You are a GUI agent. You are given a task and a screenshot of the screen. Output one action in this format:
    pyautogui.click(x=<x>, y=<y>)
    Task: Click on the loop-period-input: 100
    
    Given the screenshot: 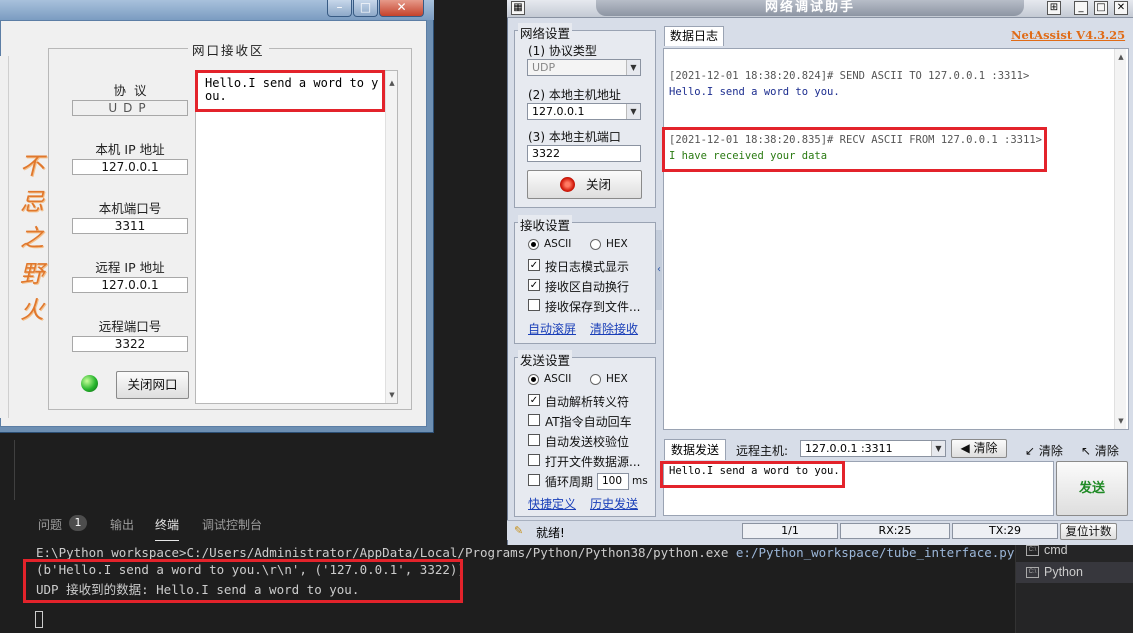 What is the action you would take?
    pyautogui.click(x=613, y=481)
    